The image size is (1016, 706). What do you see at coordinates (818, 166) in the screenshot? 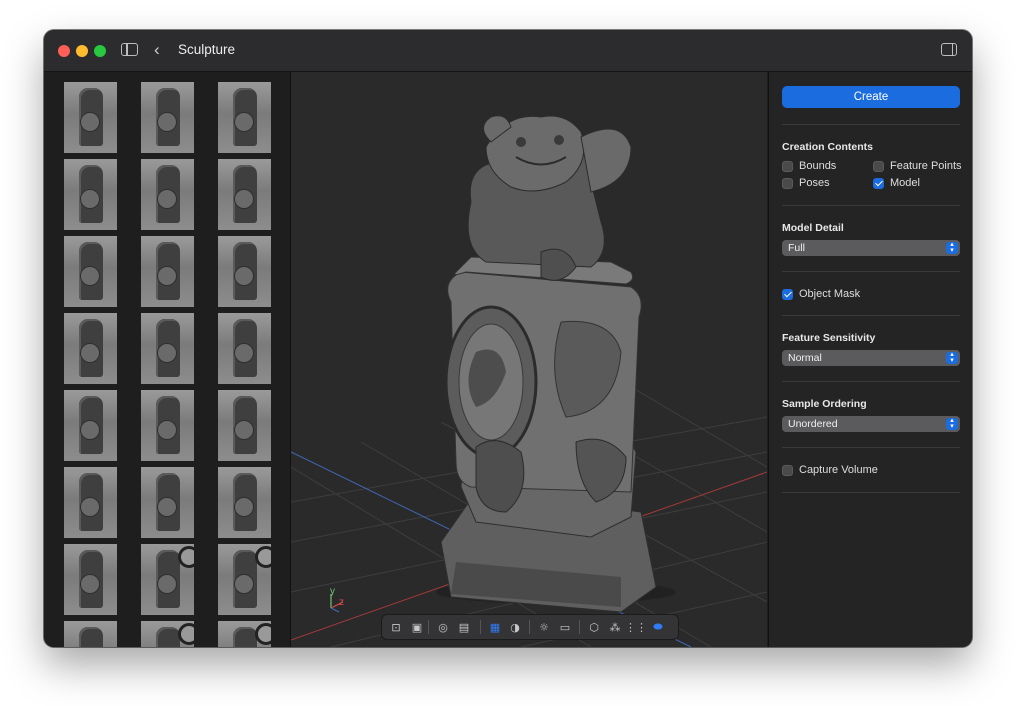
I see `bounds-label: Bounds` at bounding box center [818, 166].